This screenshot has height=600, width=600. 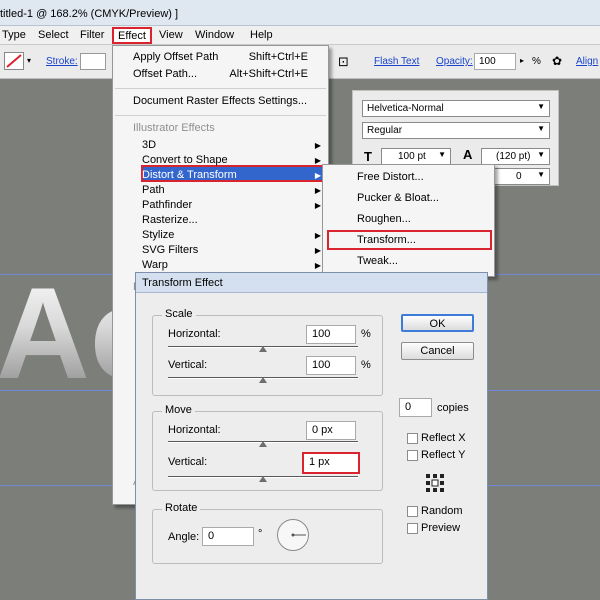 I want to click on menu-item-pathfinder: Pathfinder, so click(x=167, y=205).